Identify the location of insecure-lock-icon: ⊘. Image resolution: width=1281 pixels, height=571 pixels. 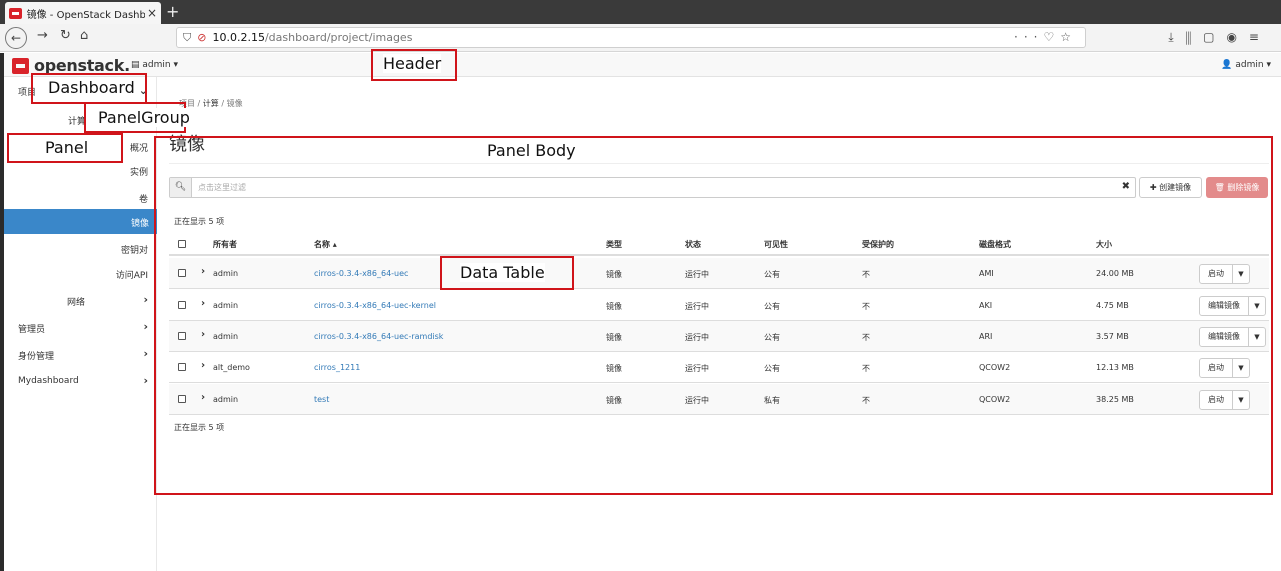
(201, 37).